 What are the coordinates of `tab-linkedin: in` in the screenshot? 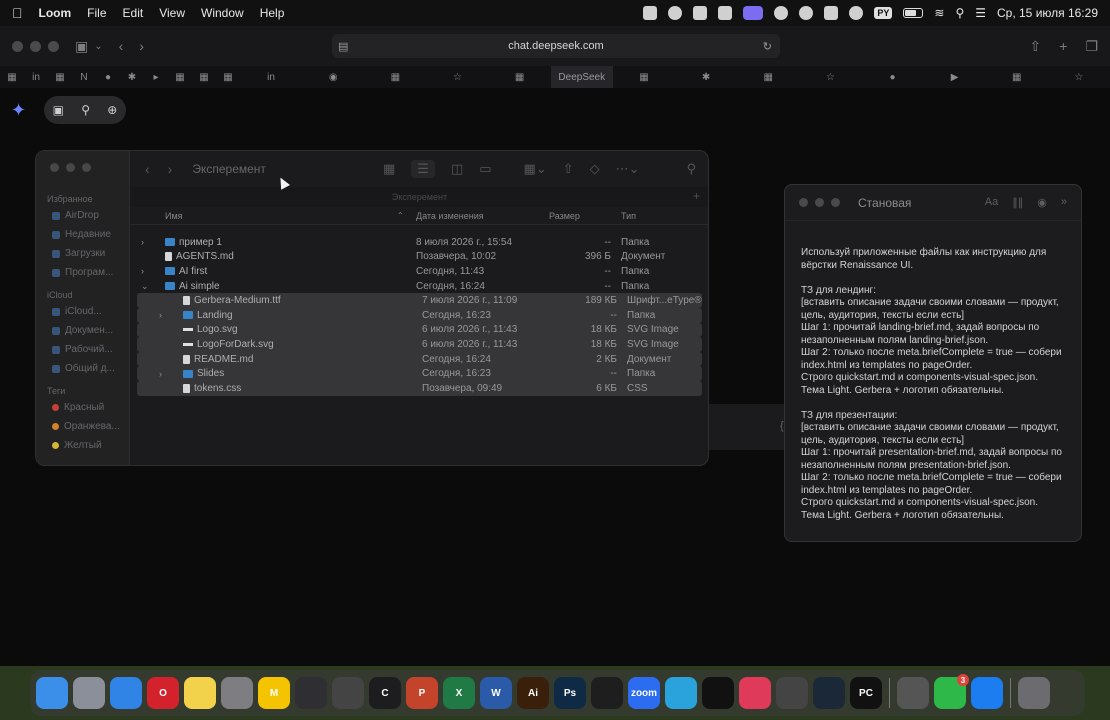 It's located at (271, 77).